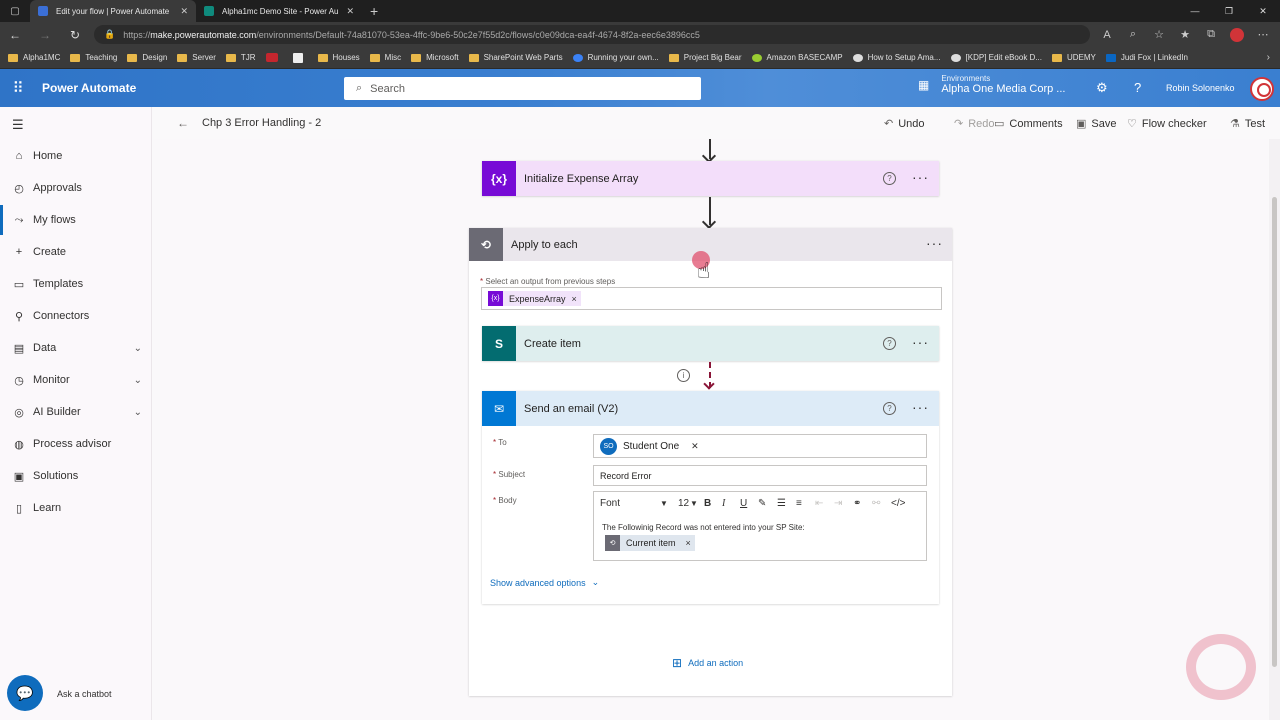 This screenshot has width=1280, height=720. I want to click on bookmark: SharePoint Web Parts, so click(515, 57).